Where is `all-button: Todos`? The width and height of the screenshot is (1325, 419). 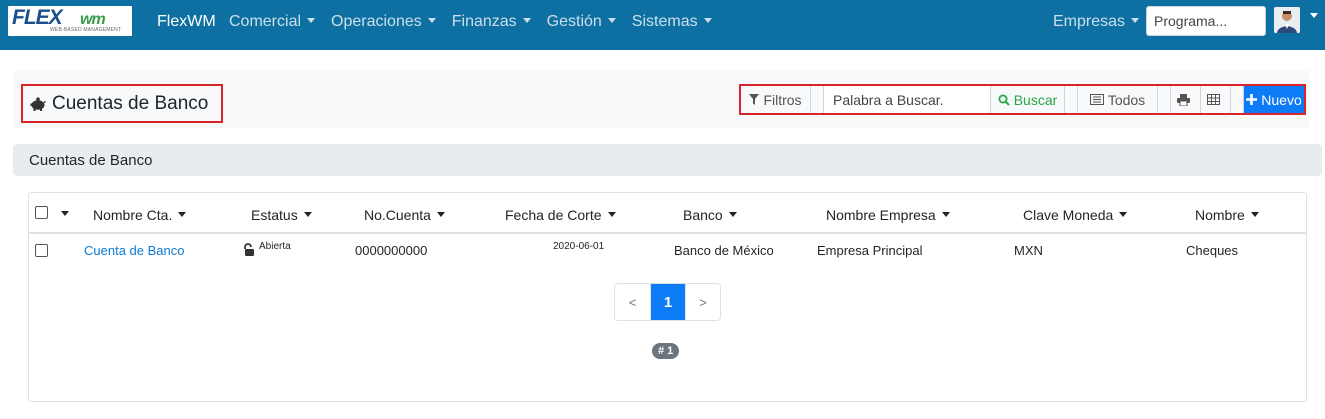 all-button: Todos is located at coordinates (1118, 99).